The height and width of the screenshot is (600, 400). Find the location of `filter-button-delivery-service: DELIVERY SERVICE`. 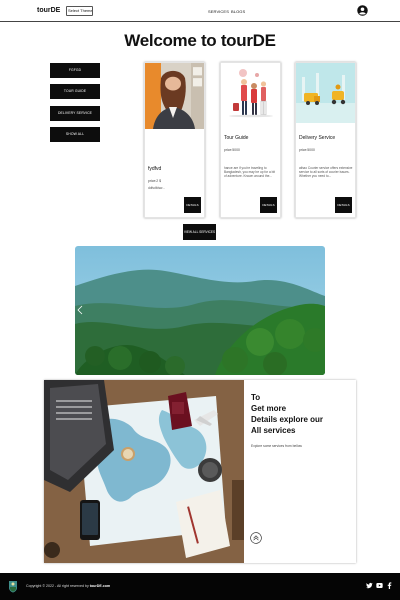

filter-button-delivery-service: DELIVERY SERVICE is located at coordinates (75, 113).